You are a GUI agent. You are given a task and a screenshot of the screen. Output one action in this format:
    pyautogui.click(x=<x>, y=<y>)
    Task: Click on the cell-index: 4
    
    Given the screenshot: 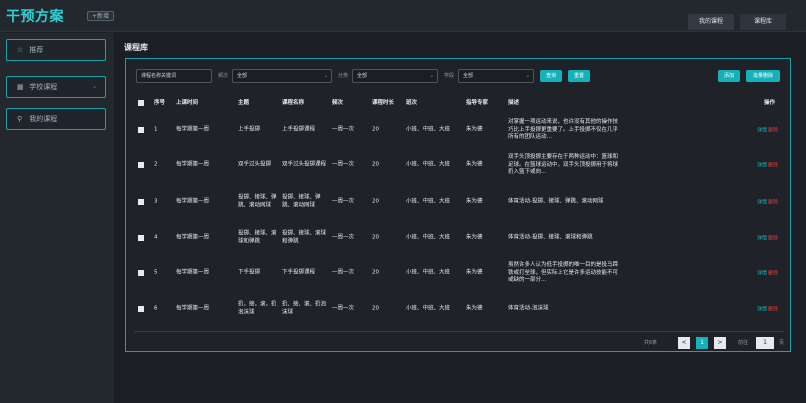 What is the action you would take?
    pyautogui.click(x=156, y=237)
    